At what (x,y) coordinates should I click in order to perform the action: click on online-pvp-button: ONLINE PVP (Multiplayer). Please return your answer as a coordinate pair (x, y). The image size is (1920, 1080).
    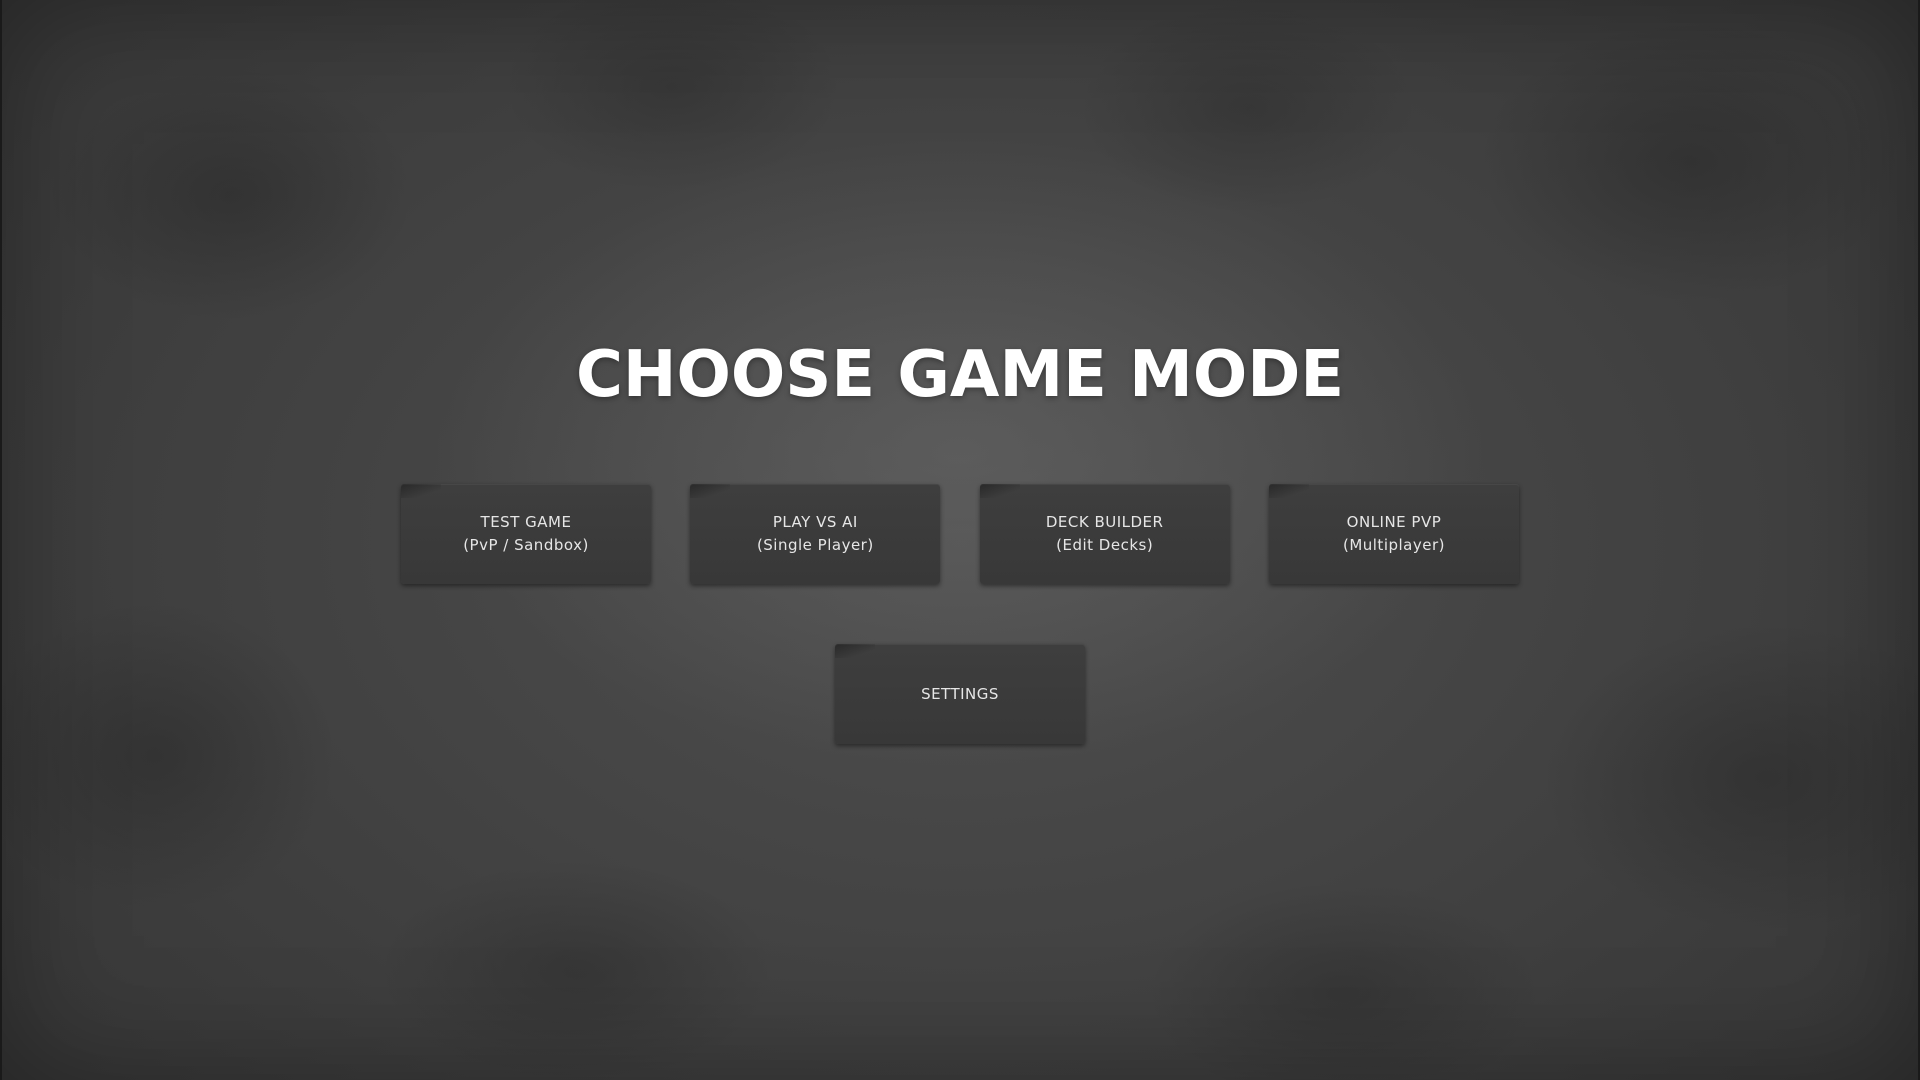
    Looking at the image, I should click on (1393, 534).